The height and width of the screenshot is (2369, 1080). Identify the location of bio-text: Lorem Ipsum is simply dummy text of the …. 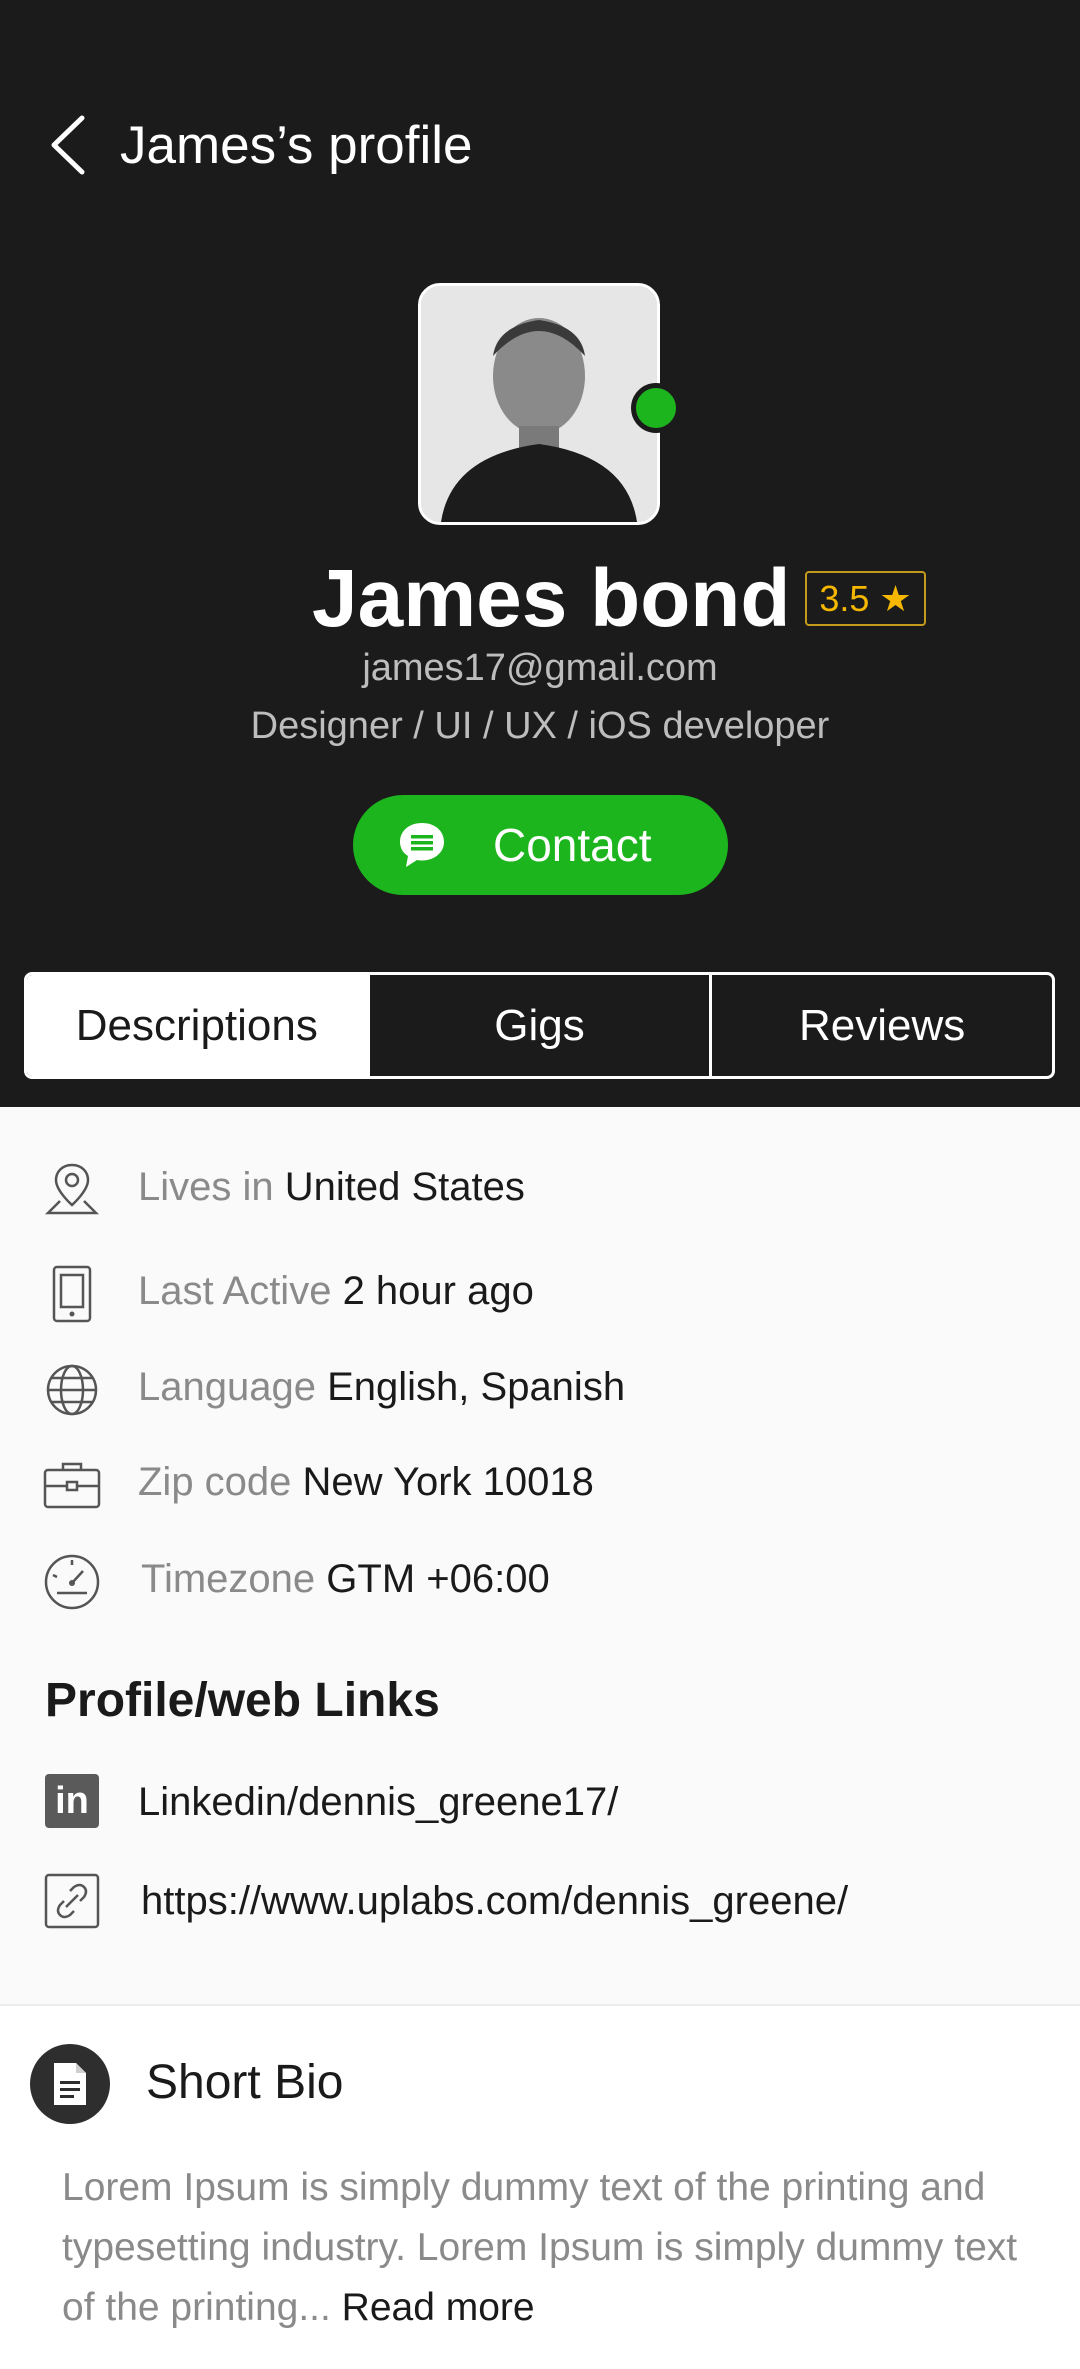
(552, 2248).